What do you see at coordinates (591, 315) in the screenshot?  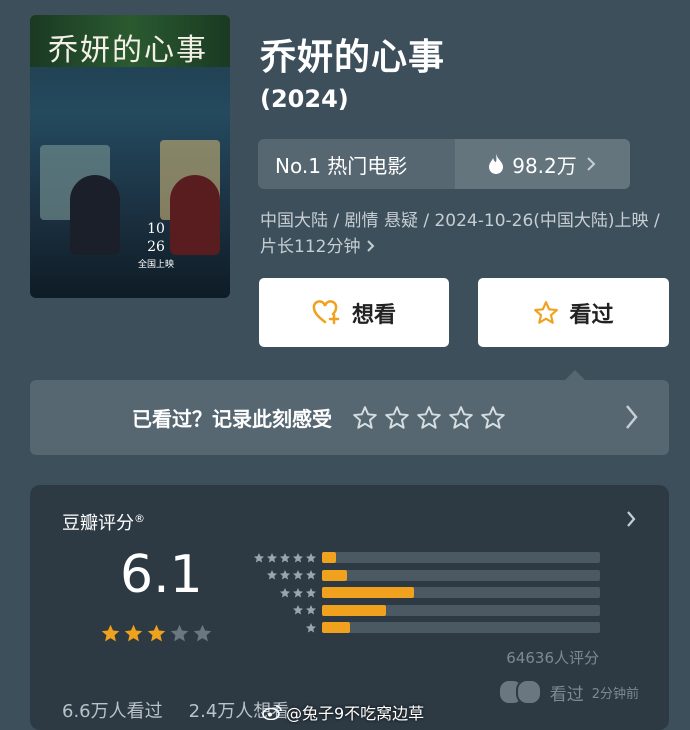 I see `seen-label: 看过` at bounding box center [591, 315].